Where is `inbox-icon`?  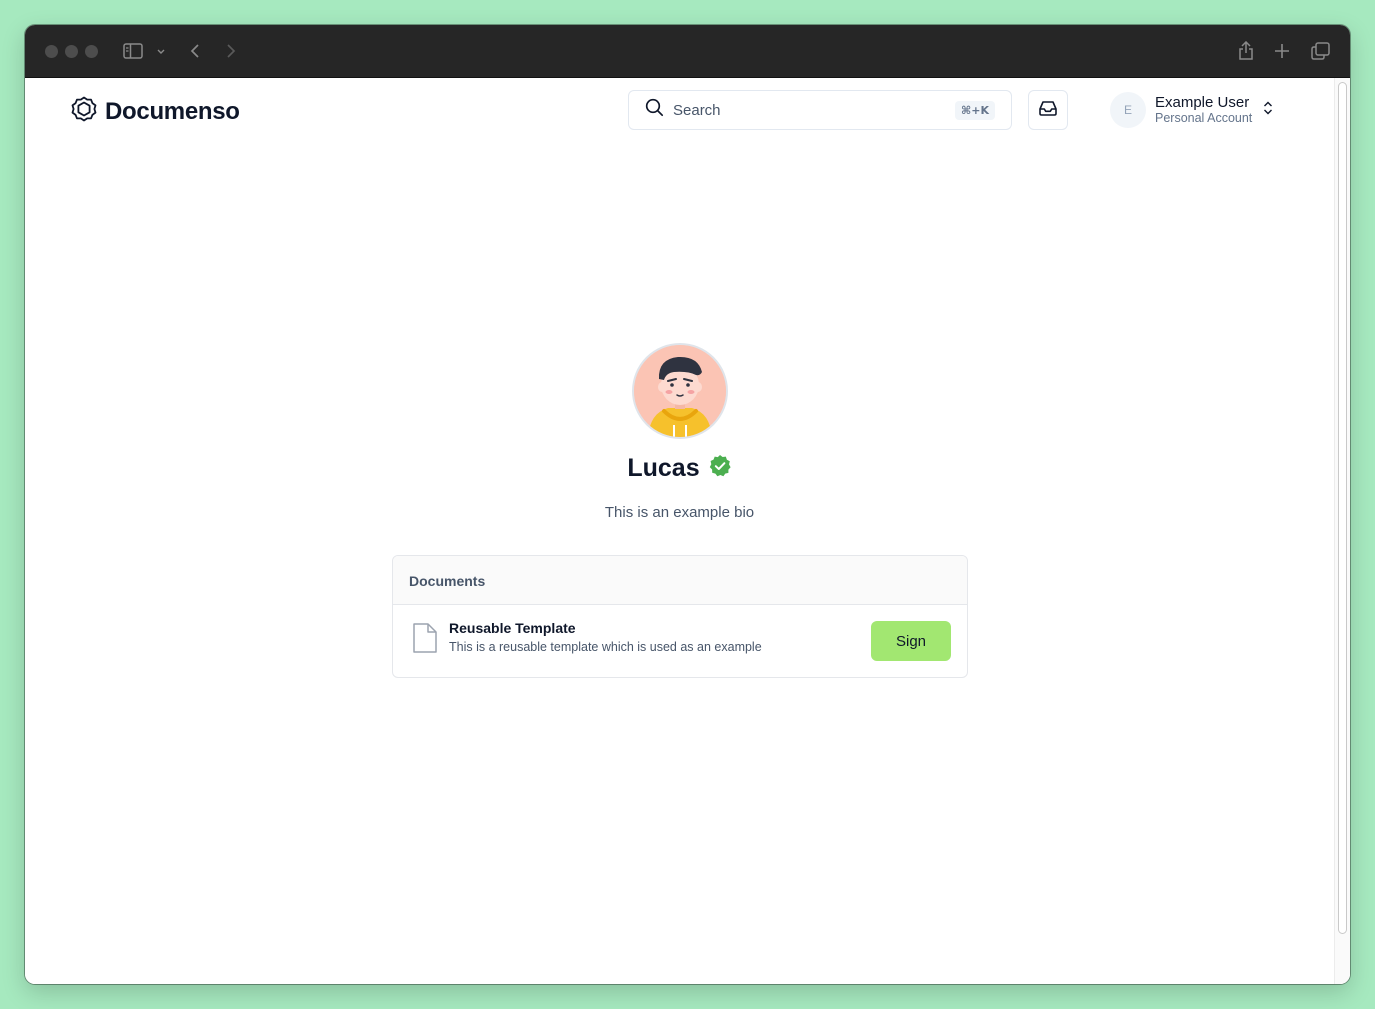 inbox-icon is located at coordinates (1048, 110).